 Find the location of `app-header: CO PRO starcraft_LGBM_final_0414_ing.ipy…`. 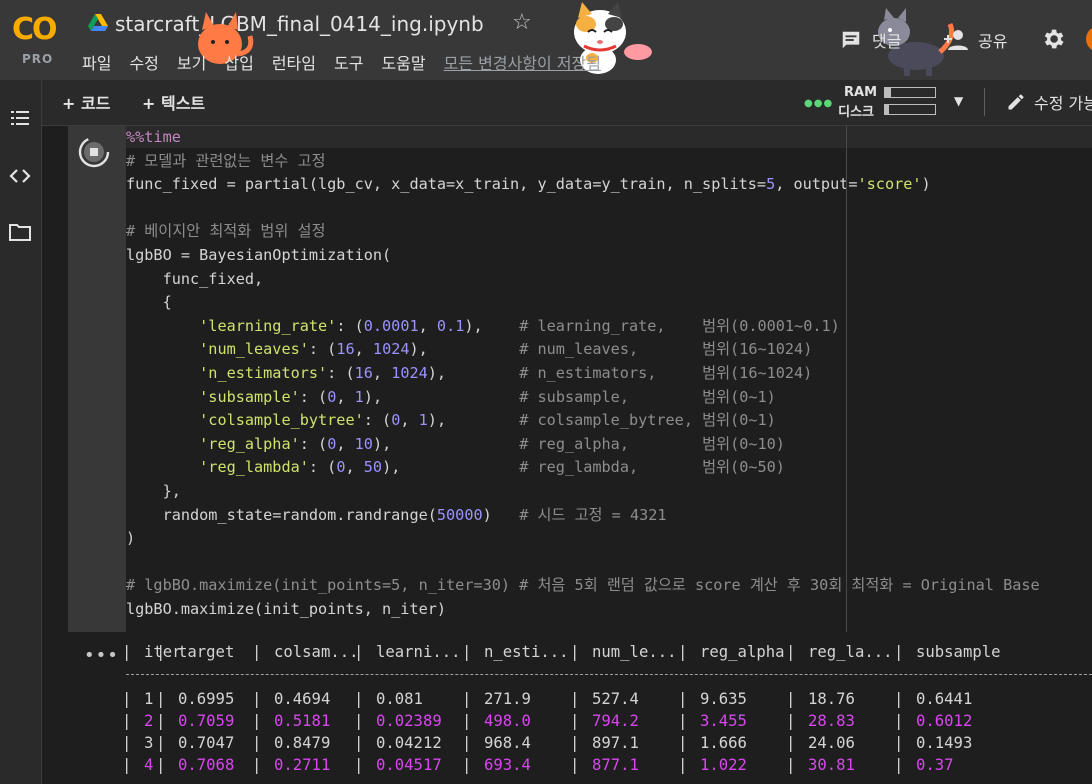

app-header: CO PRO starcraft_LGBM_final_0414_ing.ipy… is located at coordinates (546, 40).